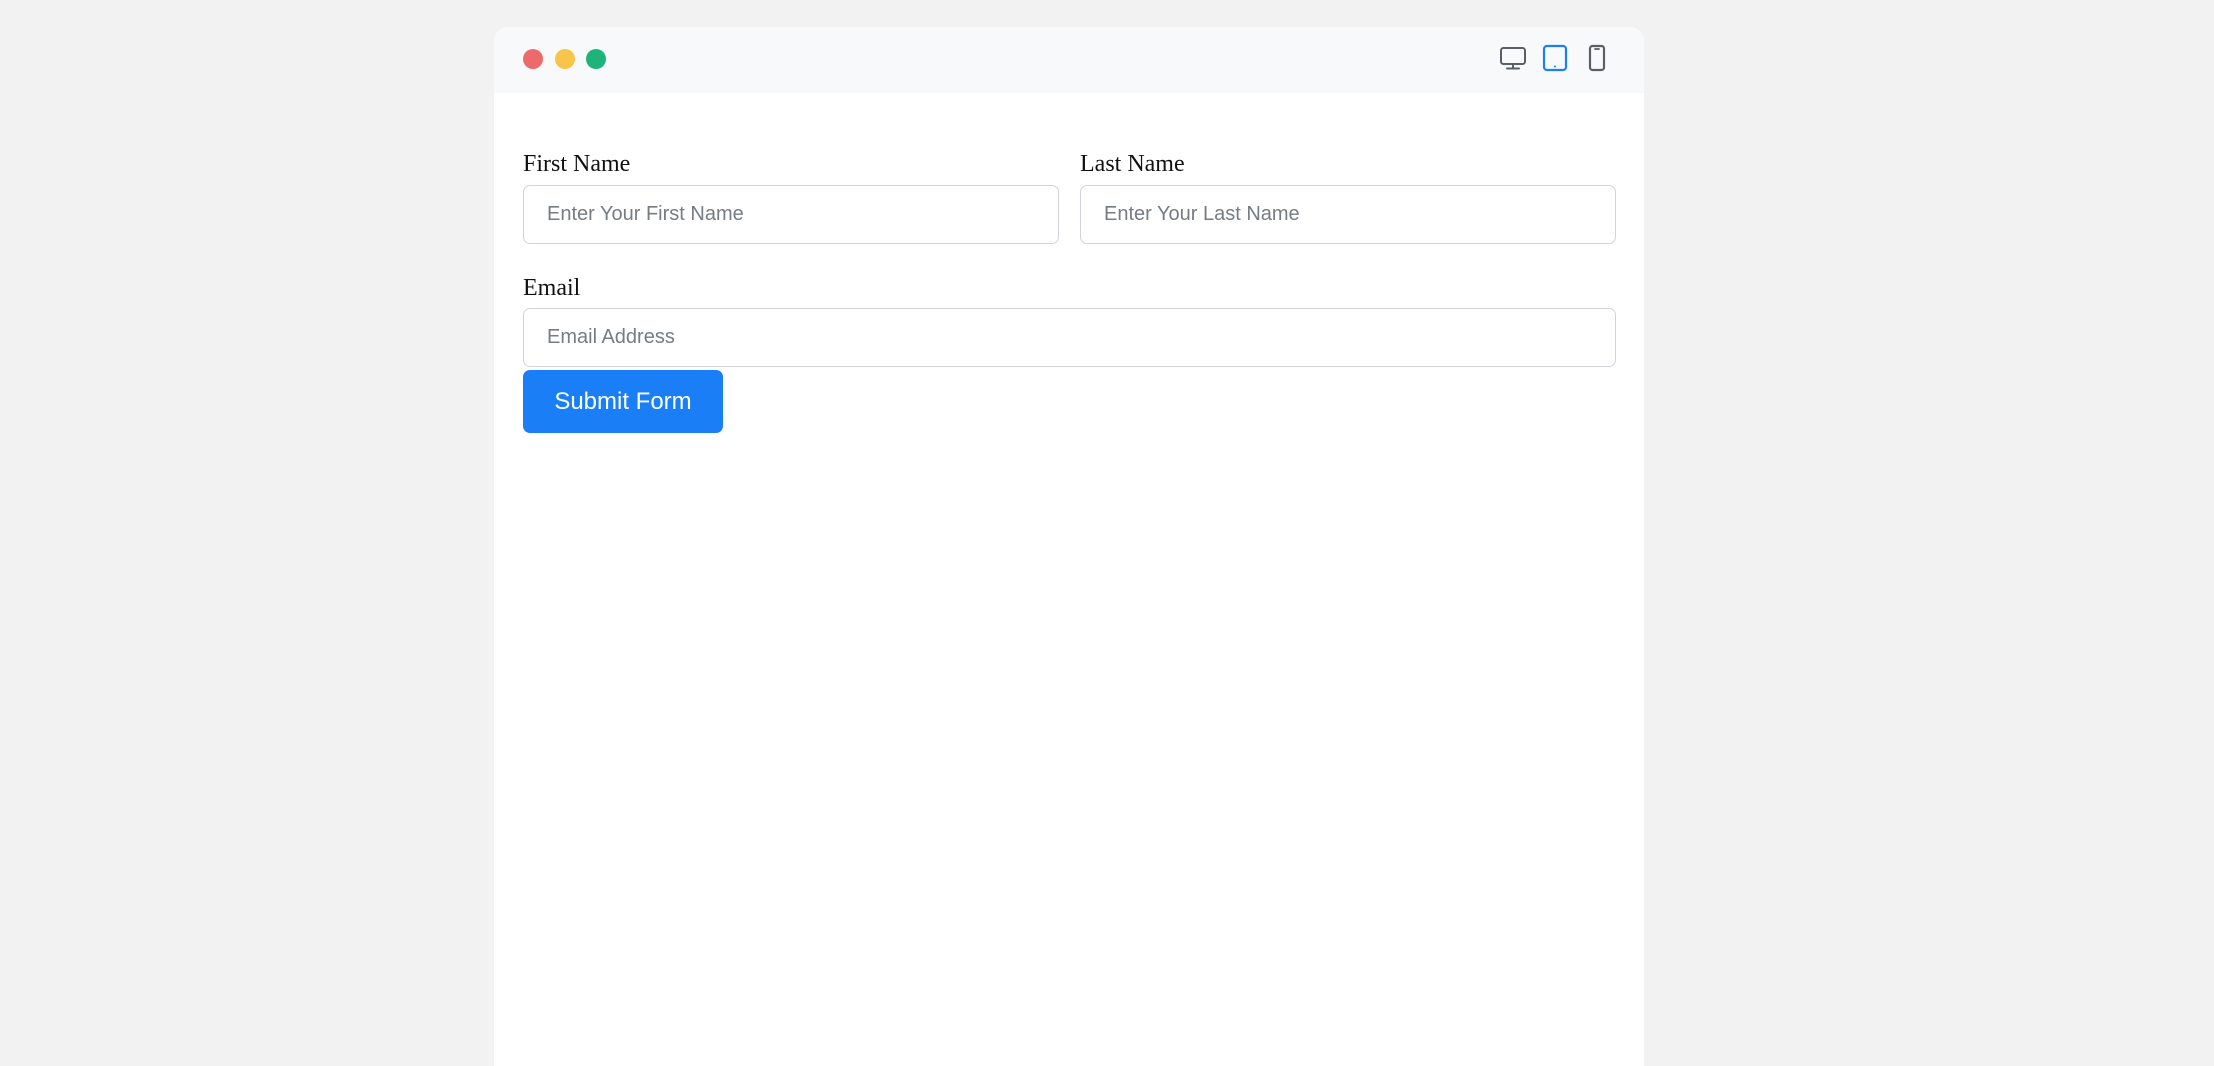  What do you see at coordinates (1069, 337) in the screenshot?
I see `email-input` at bounding box center [1069, 337].